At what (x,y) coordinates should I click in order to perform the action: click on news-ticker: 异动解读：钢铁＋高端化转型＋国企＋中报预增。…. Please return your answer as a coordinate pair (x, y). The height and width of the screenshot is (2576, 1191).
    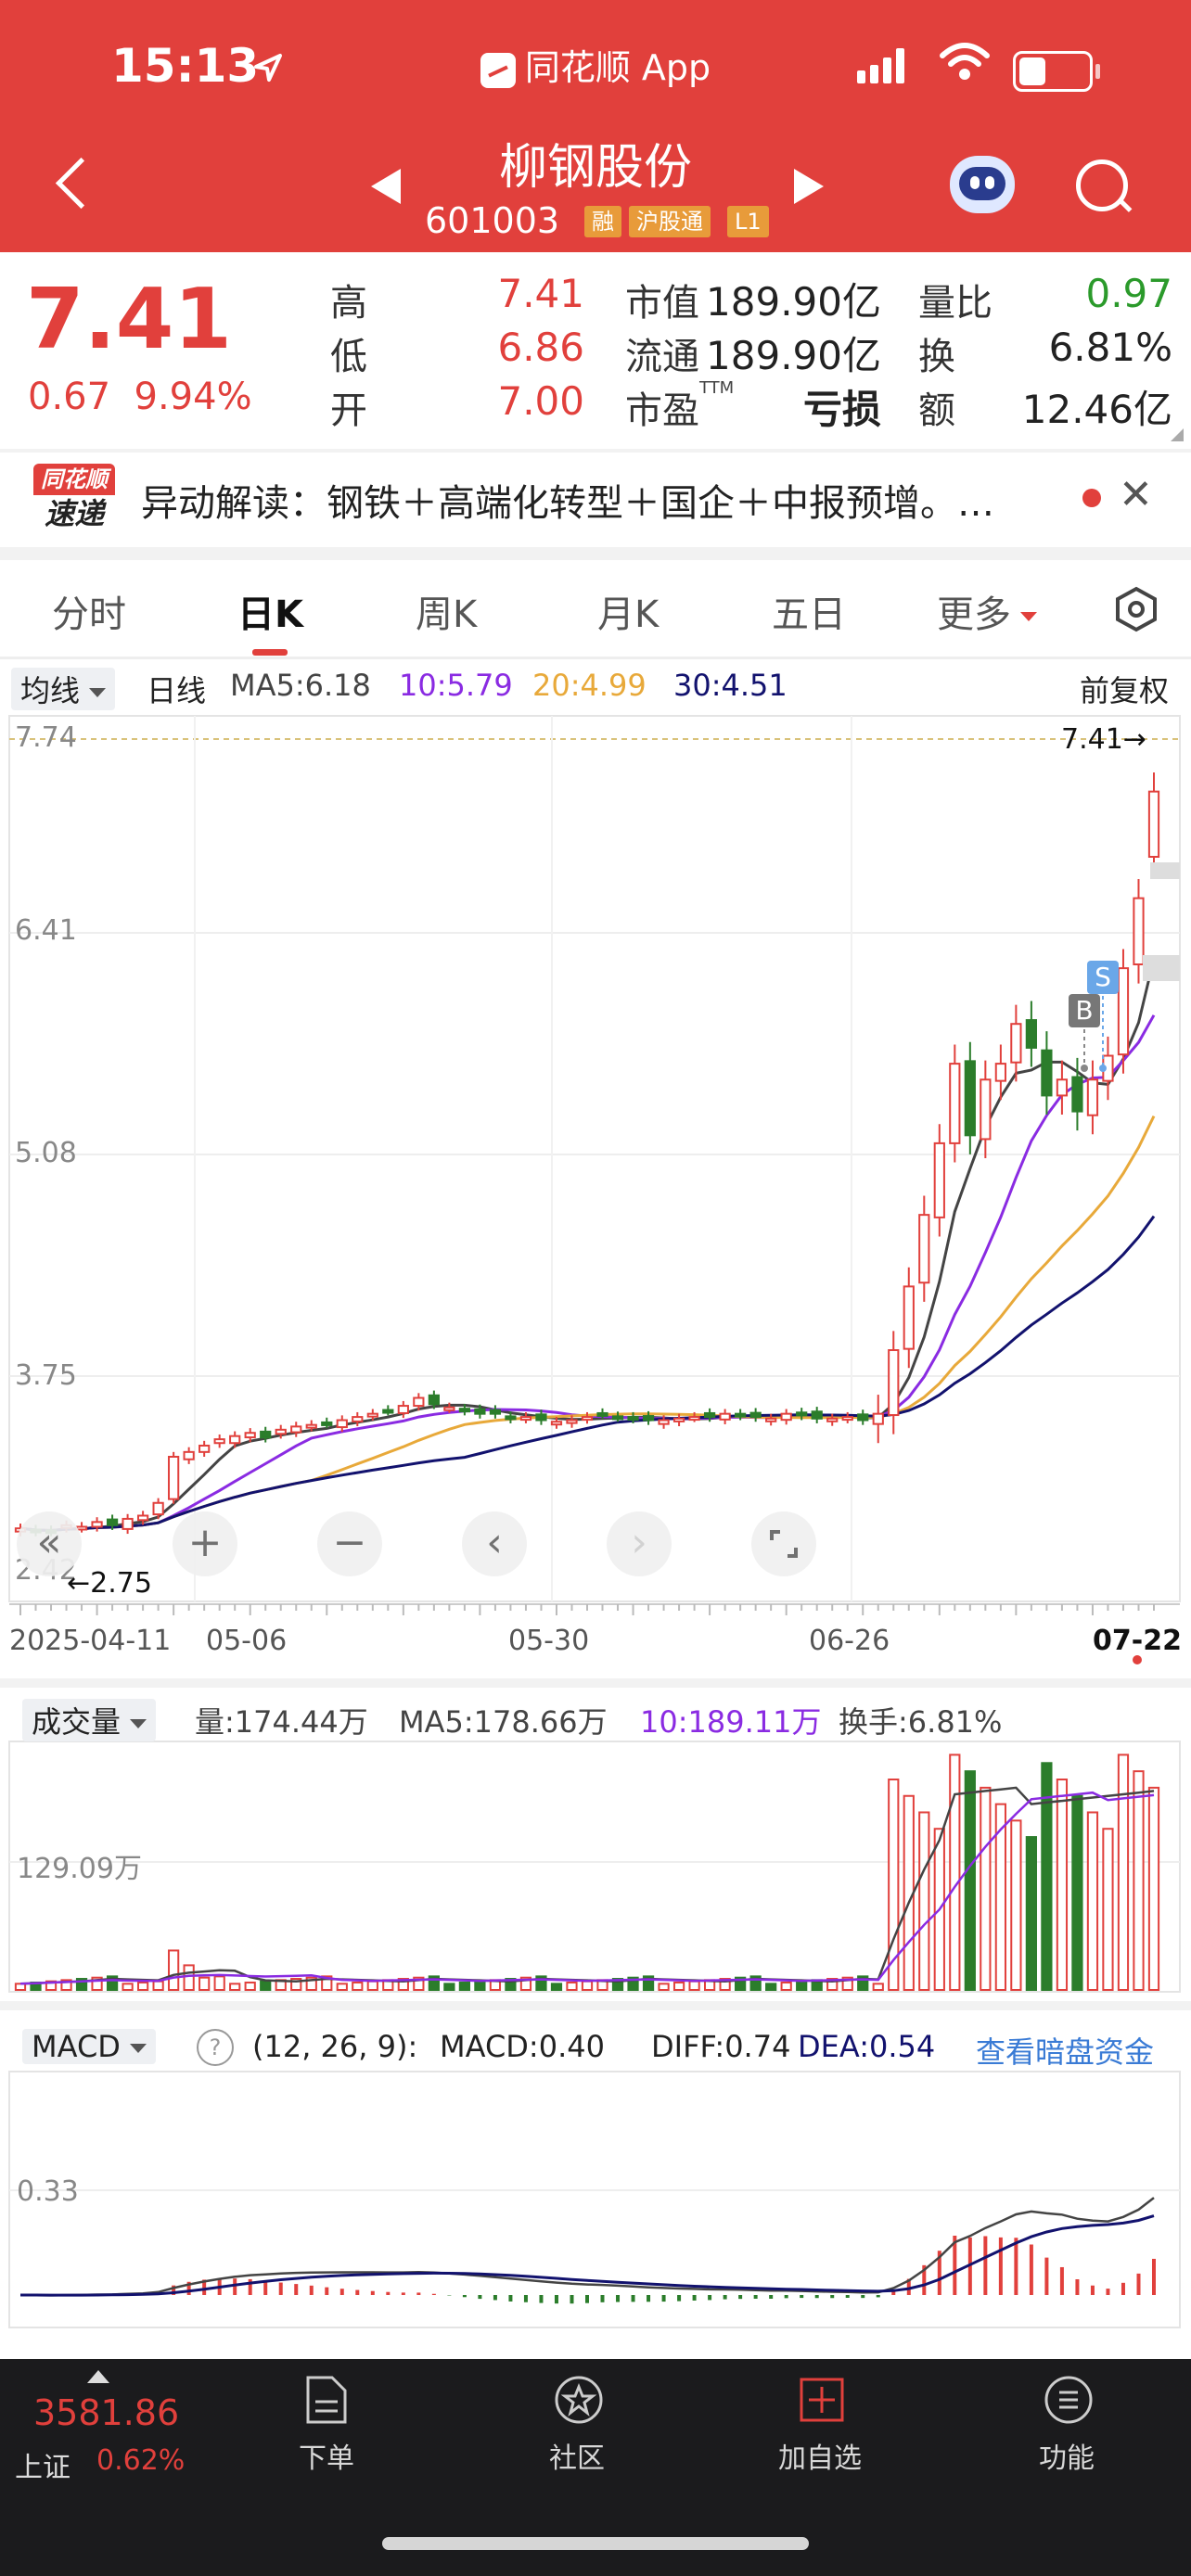
    Looking at the image, I should click on (567, 500).